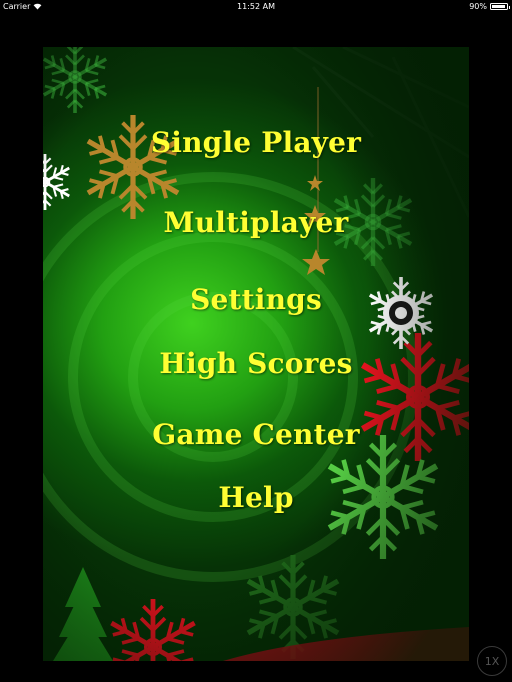  What do you see at coordinates (256, 364) in the screenshot?
I see `high-scores-button: High Scores` at bounding box center [256, 364].